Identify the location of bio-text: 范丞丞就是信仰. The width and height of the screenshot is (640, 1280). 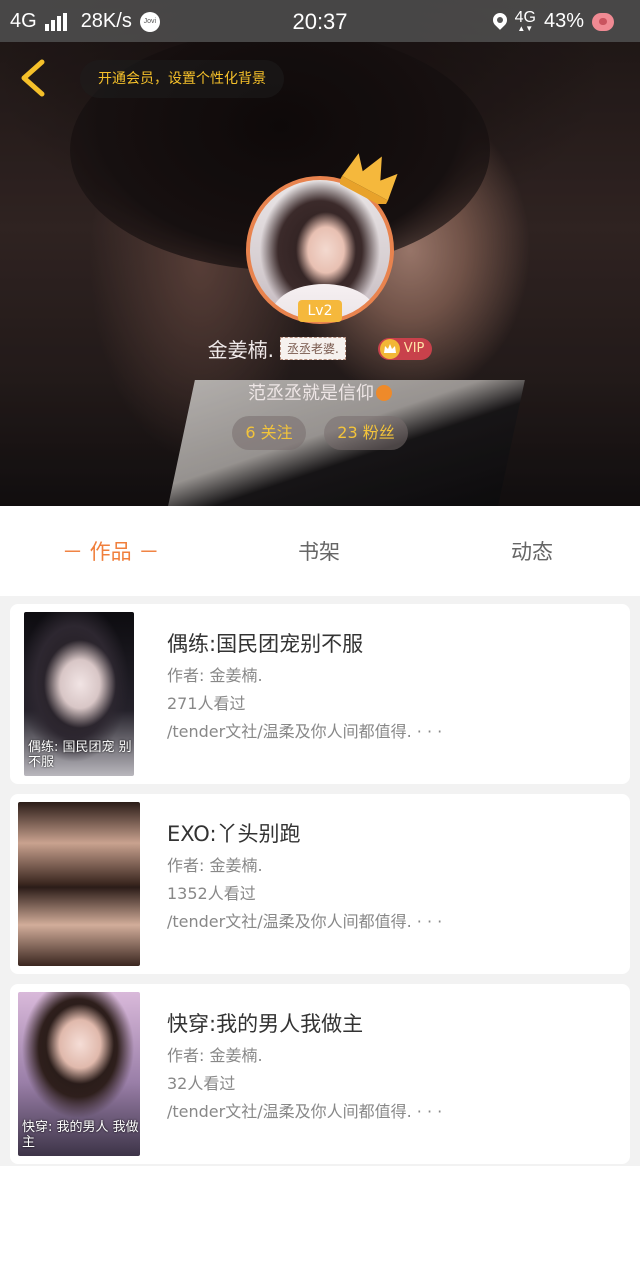
(311, 393).